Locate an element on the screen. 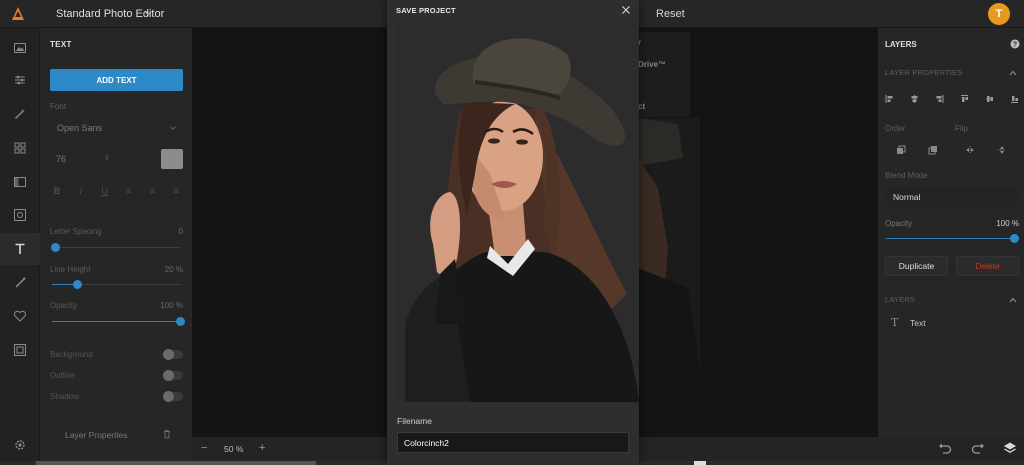 This screenshot has width=1024, height=465. redo-icon is located at coordinates (978, 449).